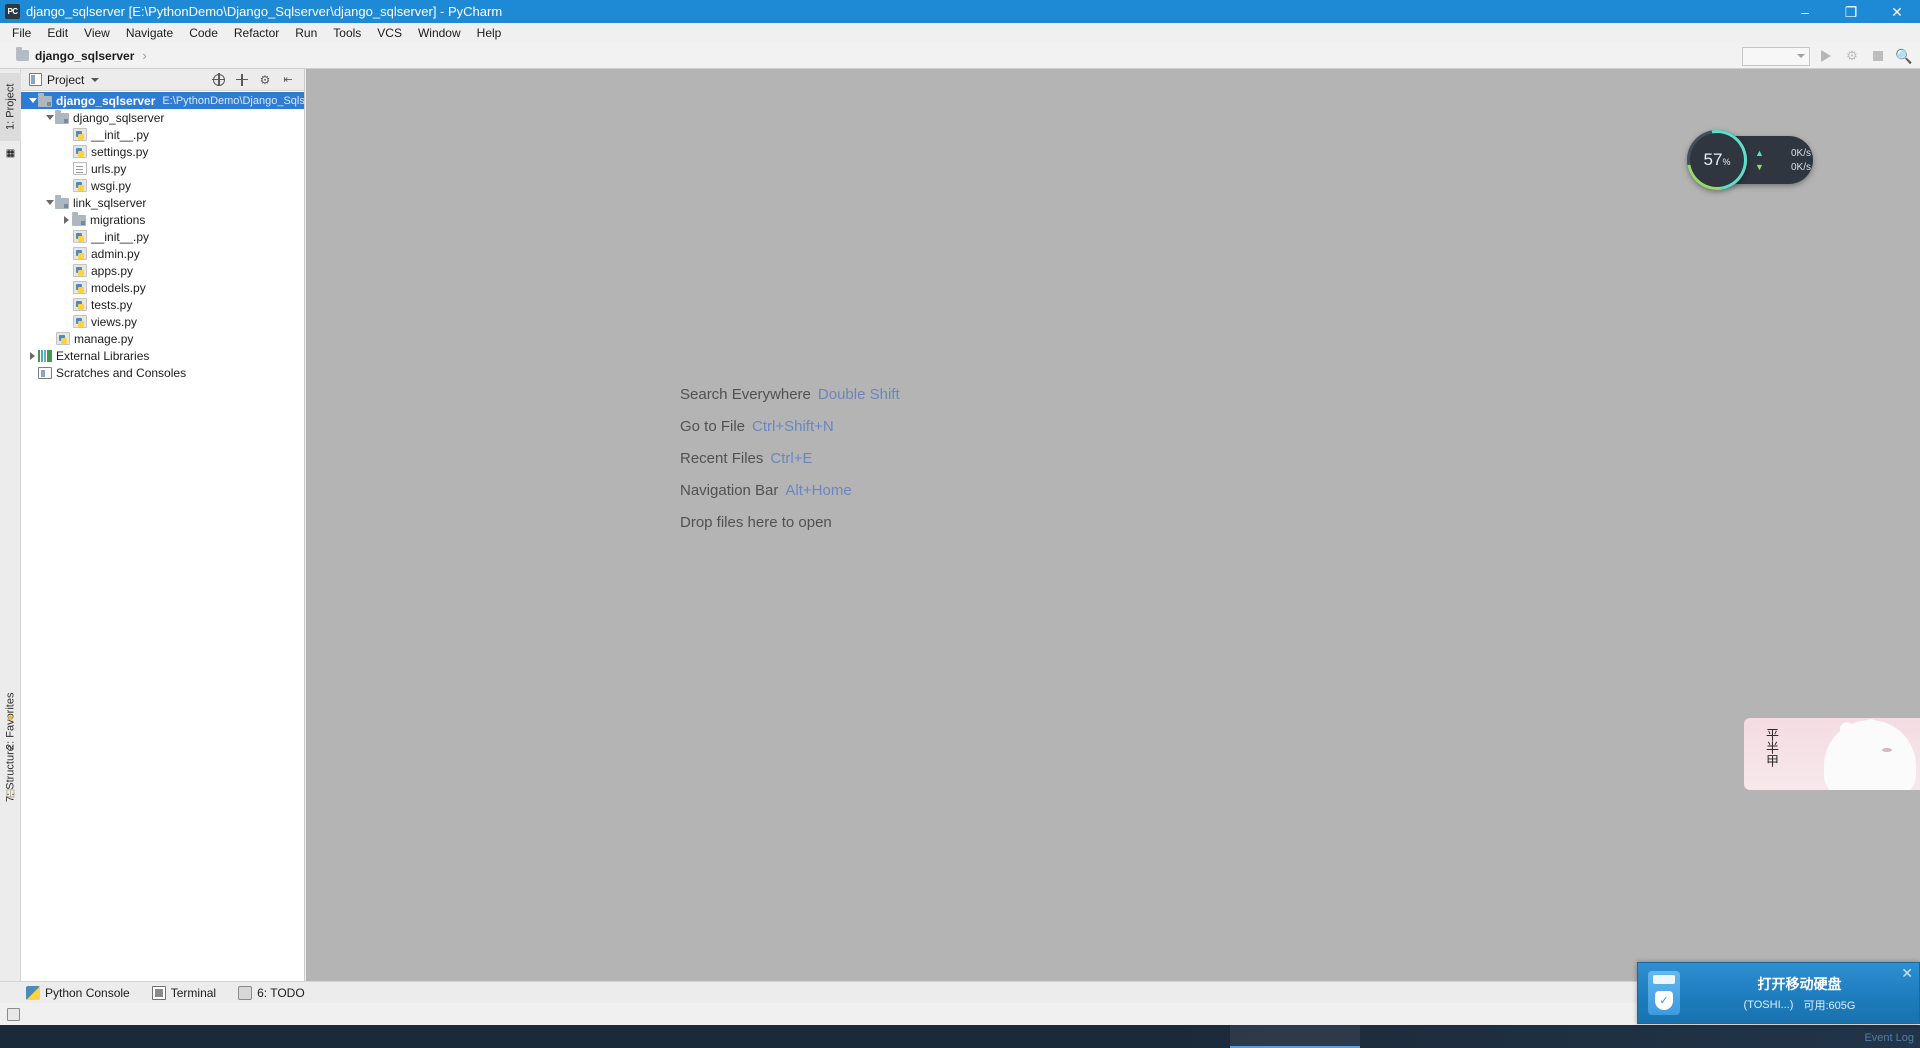 The height and width of the screenshot is (1048, 1920). What do you see at coordinates (1889, 1038) in the screenshot?
I see `event-log-link: Event Log` at bounding box center [1889, 1038].